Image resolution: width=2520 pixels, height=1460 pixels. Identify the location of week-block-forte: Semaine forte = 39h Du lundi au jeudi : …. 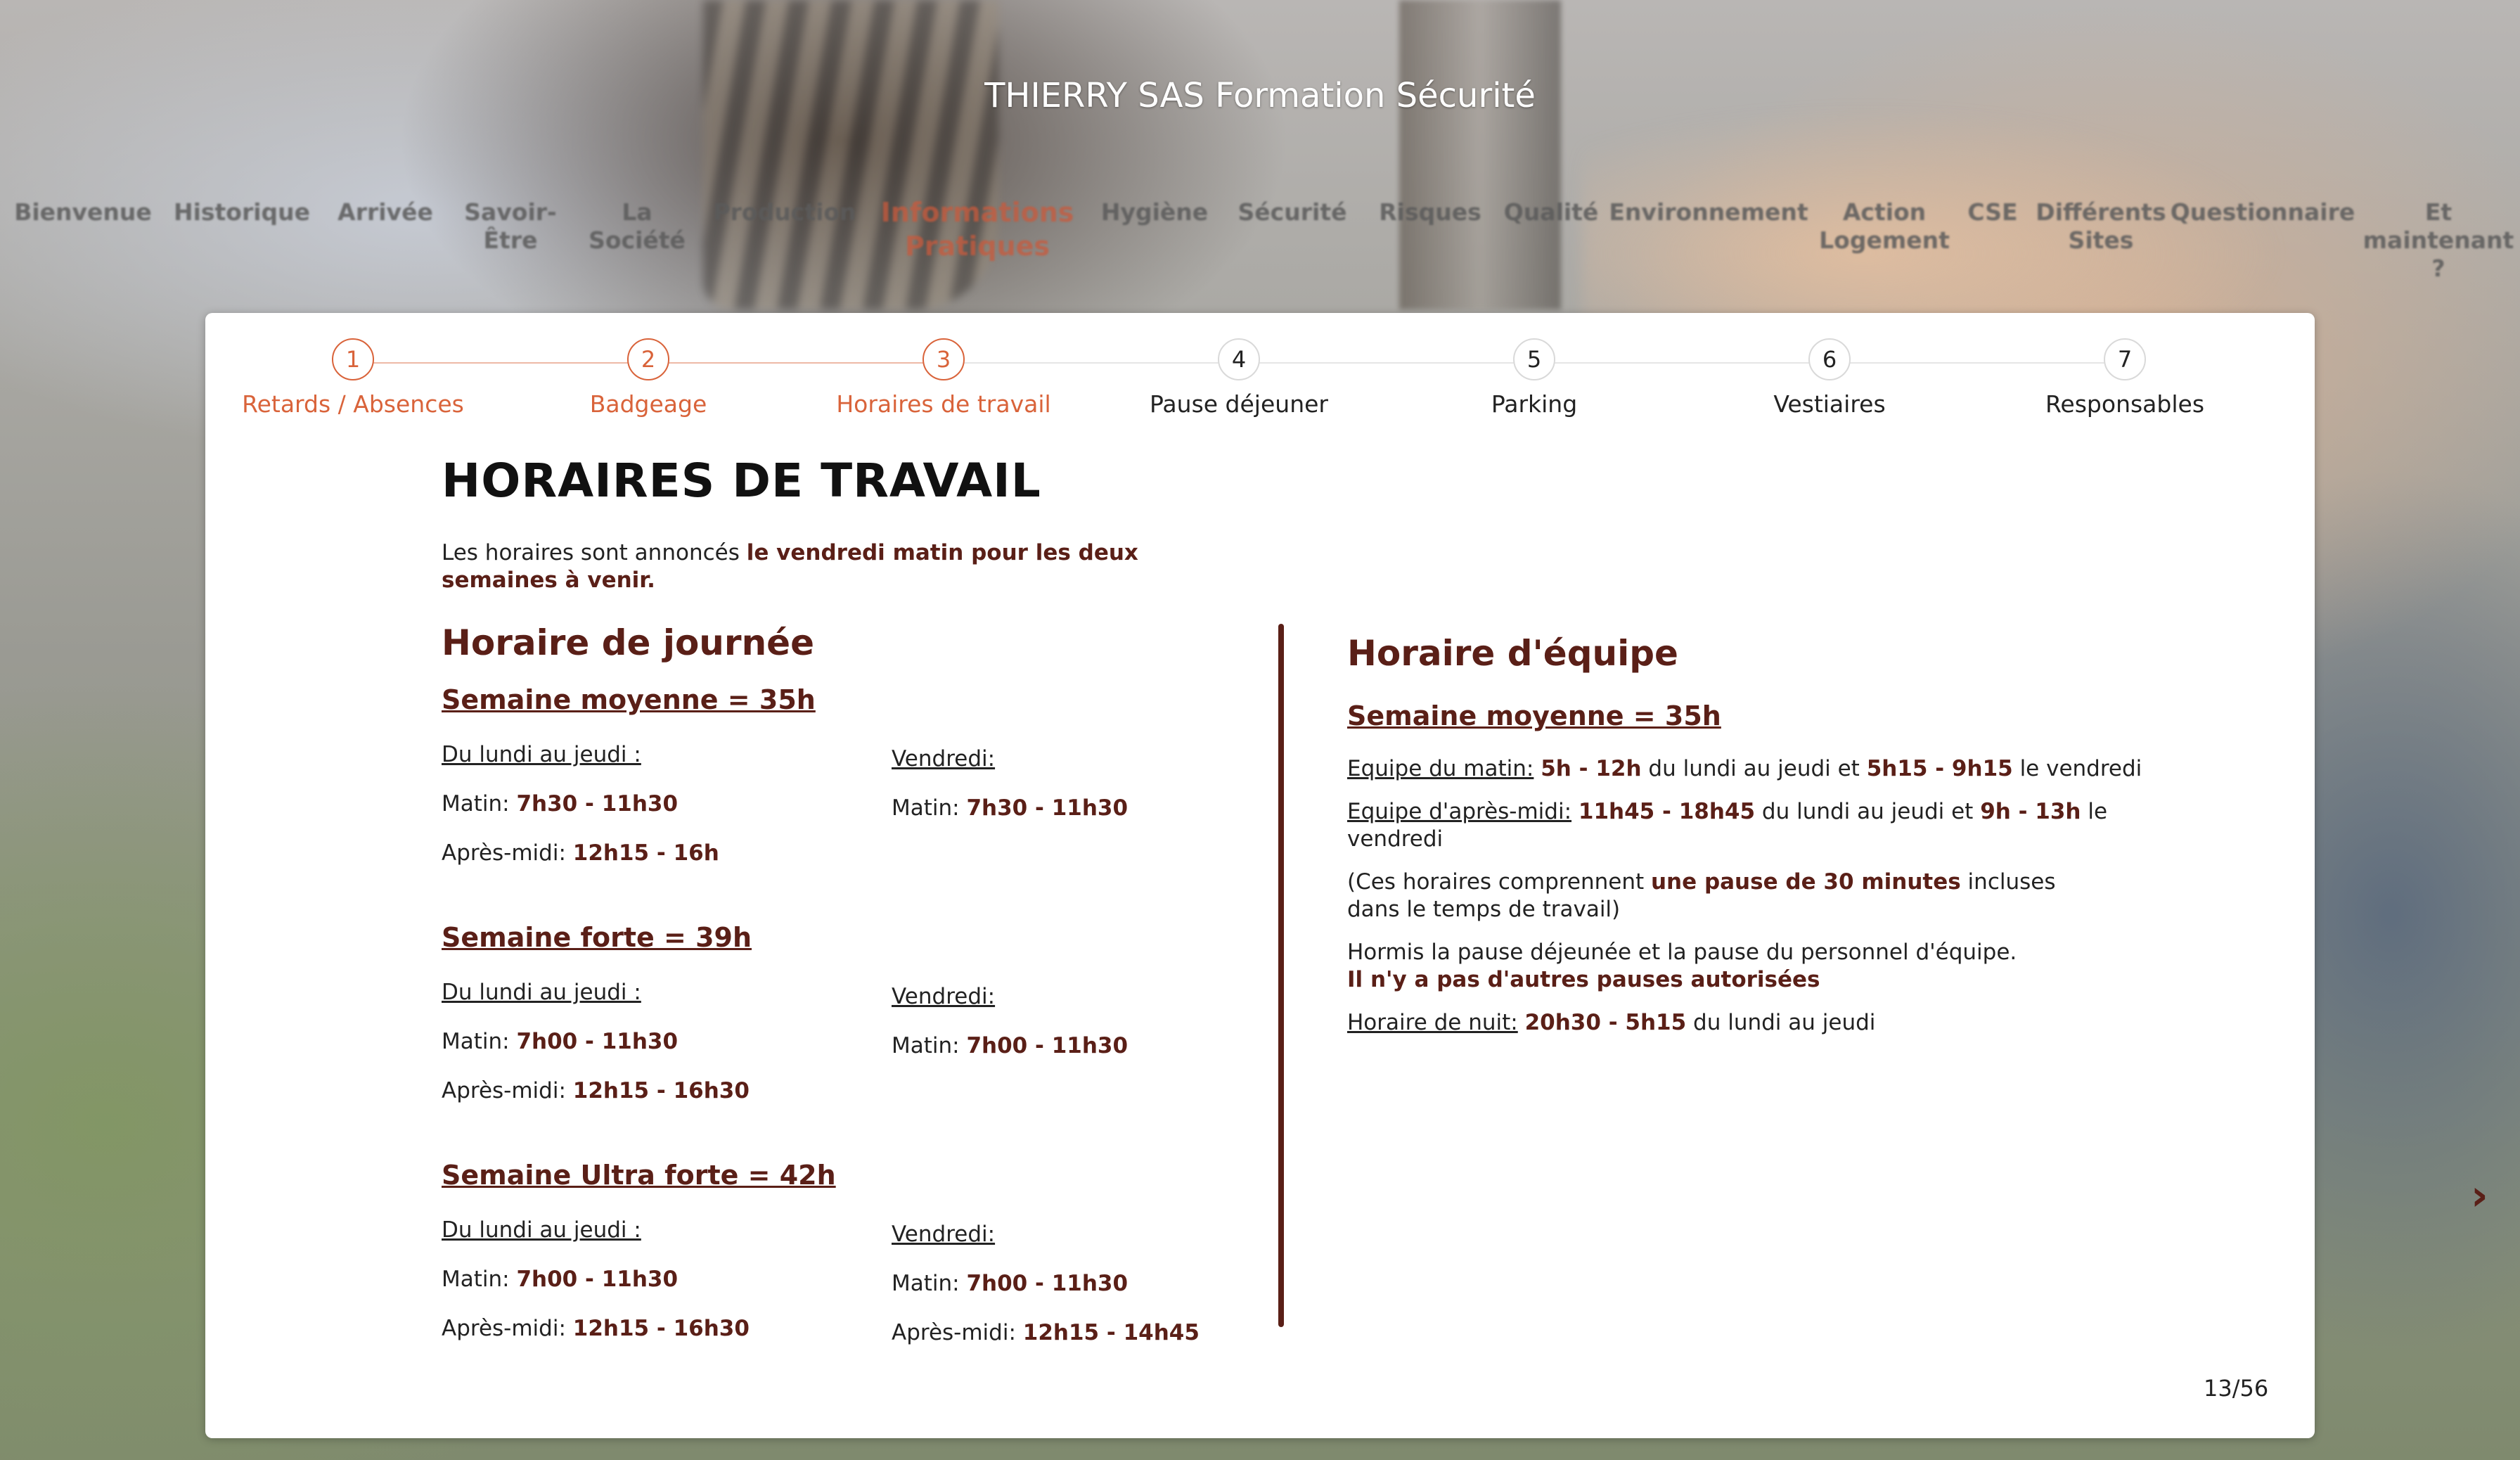
(835, 1031).